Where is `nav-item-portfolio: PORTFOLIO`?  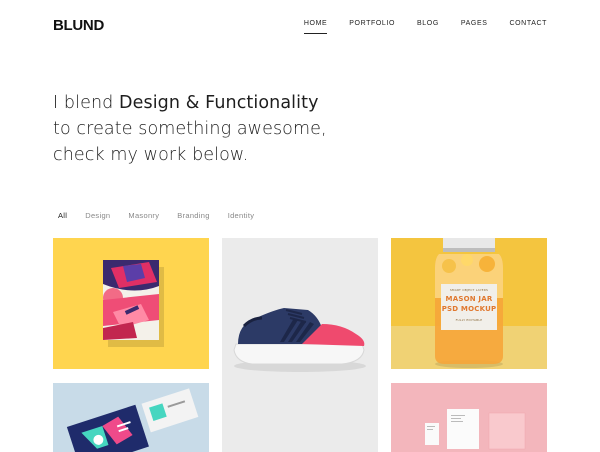
nav-item-portfolio: PORTFOLIO is located at coordinates (372, 27).